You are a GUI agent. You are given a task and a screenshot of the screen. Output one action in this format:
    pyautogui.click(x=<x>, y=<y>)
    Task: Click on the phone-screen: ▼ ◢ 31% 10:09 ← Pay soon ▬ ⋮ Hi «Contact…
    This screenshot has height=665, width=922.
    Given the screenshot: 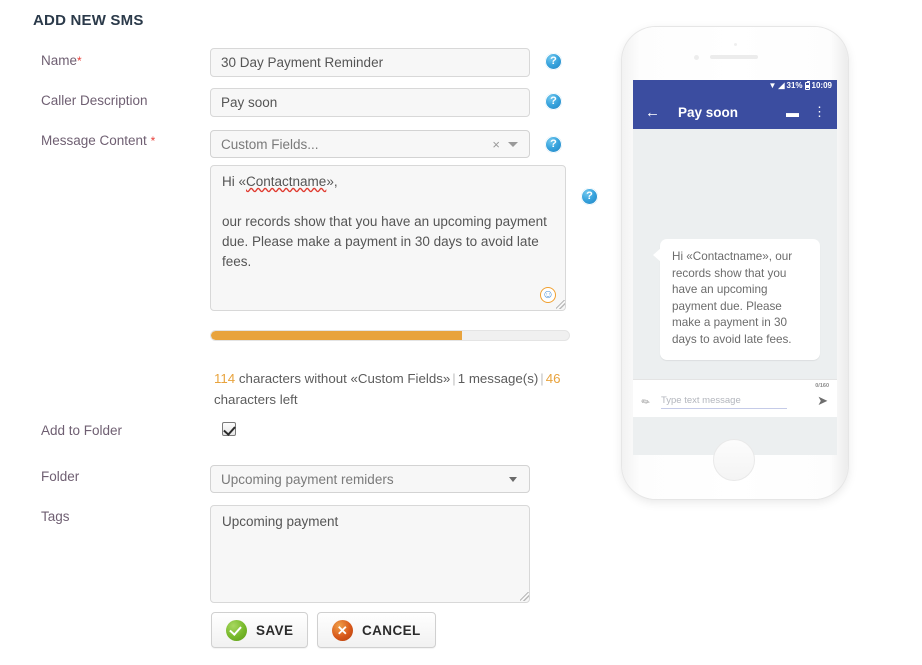 What is the action you would take?
    pyautogui.click(x=735, y=267)
    